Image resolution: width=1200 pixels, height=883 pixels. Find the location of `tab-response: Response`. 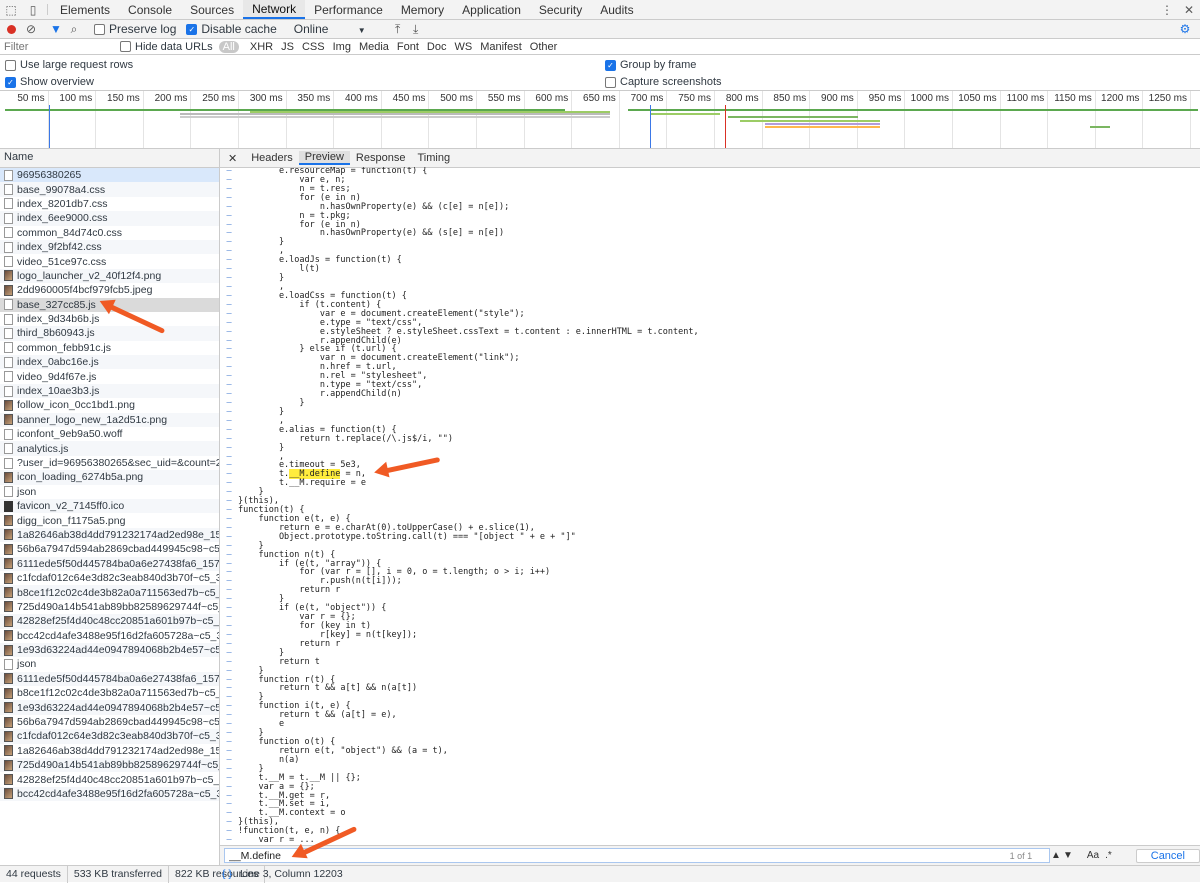

tab-response: Response is located at coordinates (381, 158).